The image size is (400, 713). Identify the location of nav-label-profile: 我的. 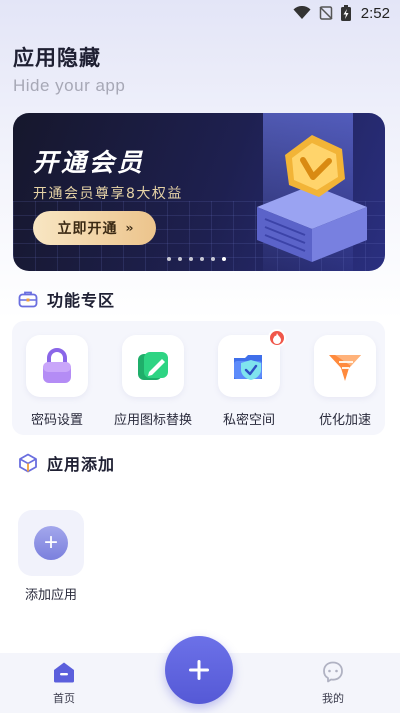
(333, 698).